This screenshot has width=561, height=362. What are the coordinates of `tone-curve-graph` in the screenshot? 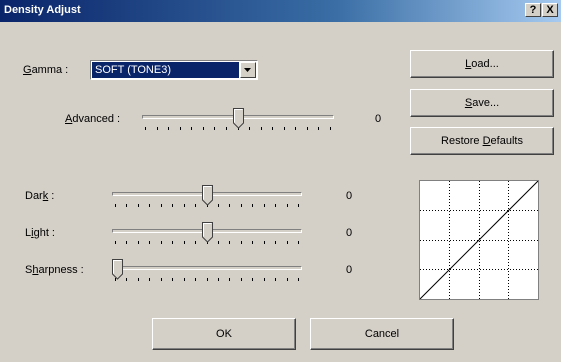 It's located at (479, 240).